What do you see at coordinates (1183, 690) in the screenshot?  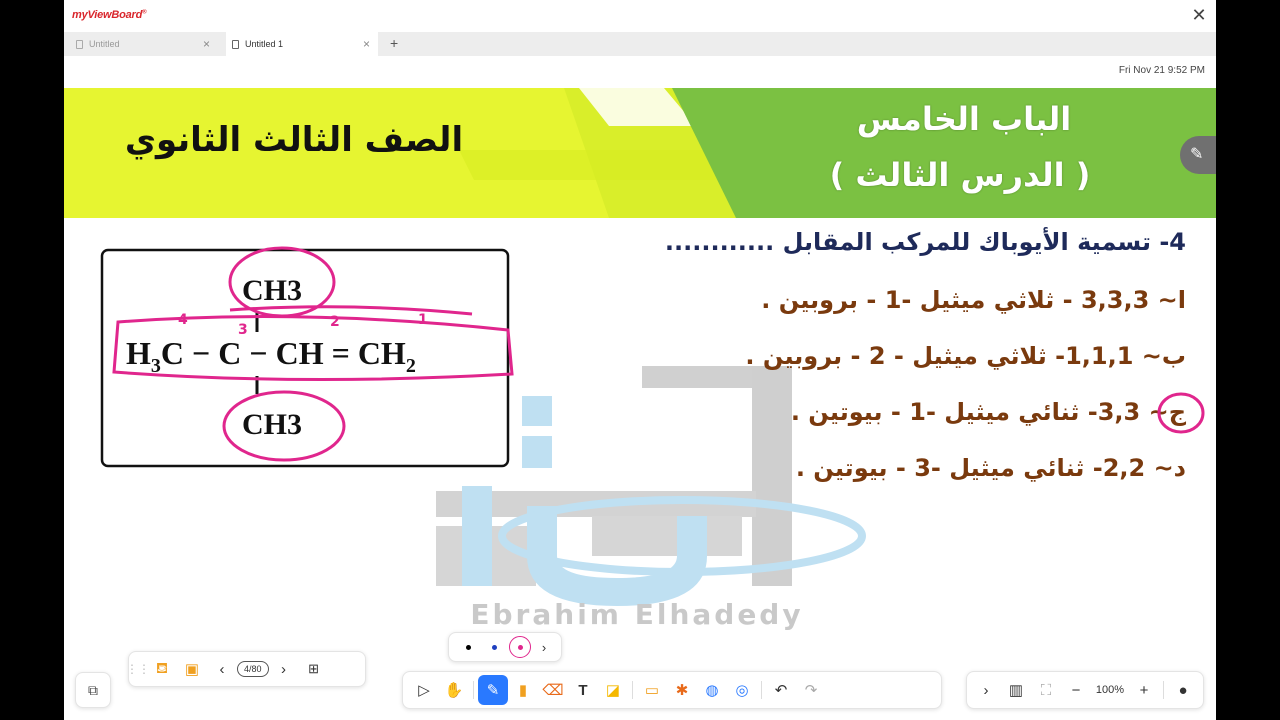 I see `user-icon: ●` at bounding box center [1183, 690].